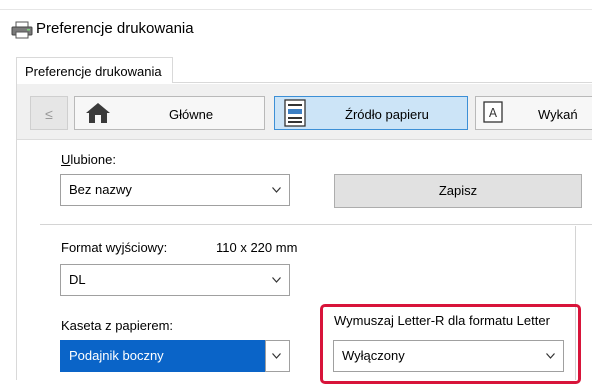  I want to click on category-paper-source-label: Źródło papieru, so click(387, 114).